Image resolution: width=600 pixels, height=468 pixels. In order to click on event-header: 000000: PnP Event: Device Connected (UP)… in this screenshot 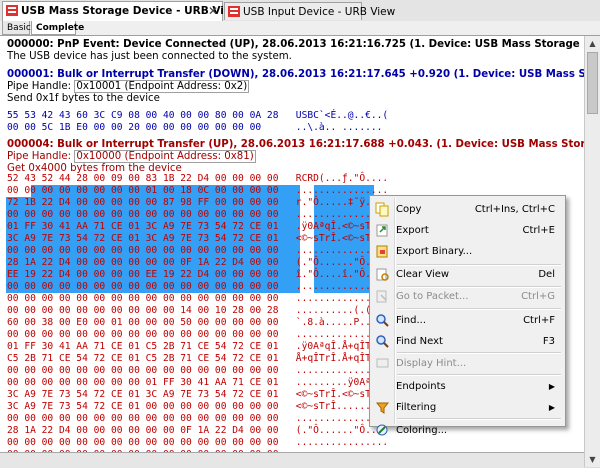, I will do `click(295, 44)`.